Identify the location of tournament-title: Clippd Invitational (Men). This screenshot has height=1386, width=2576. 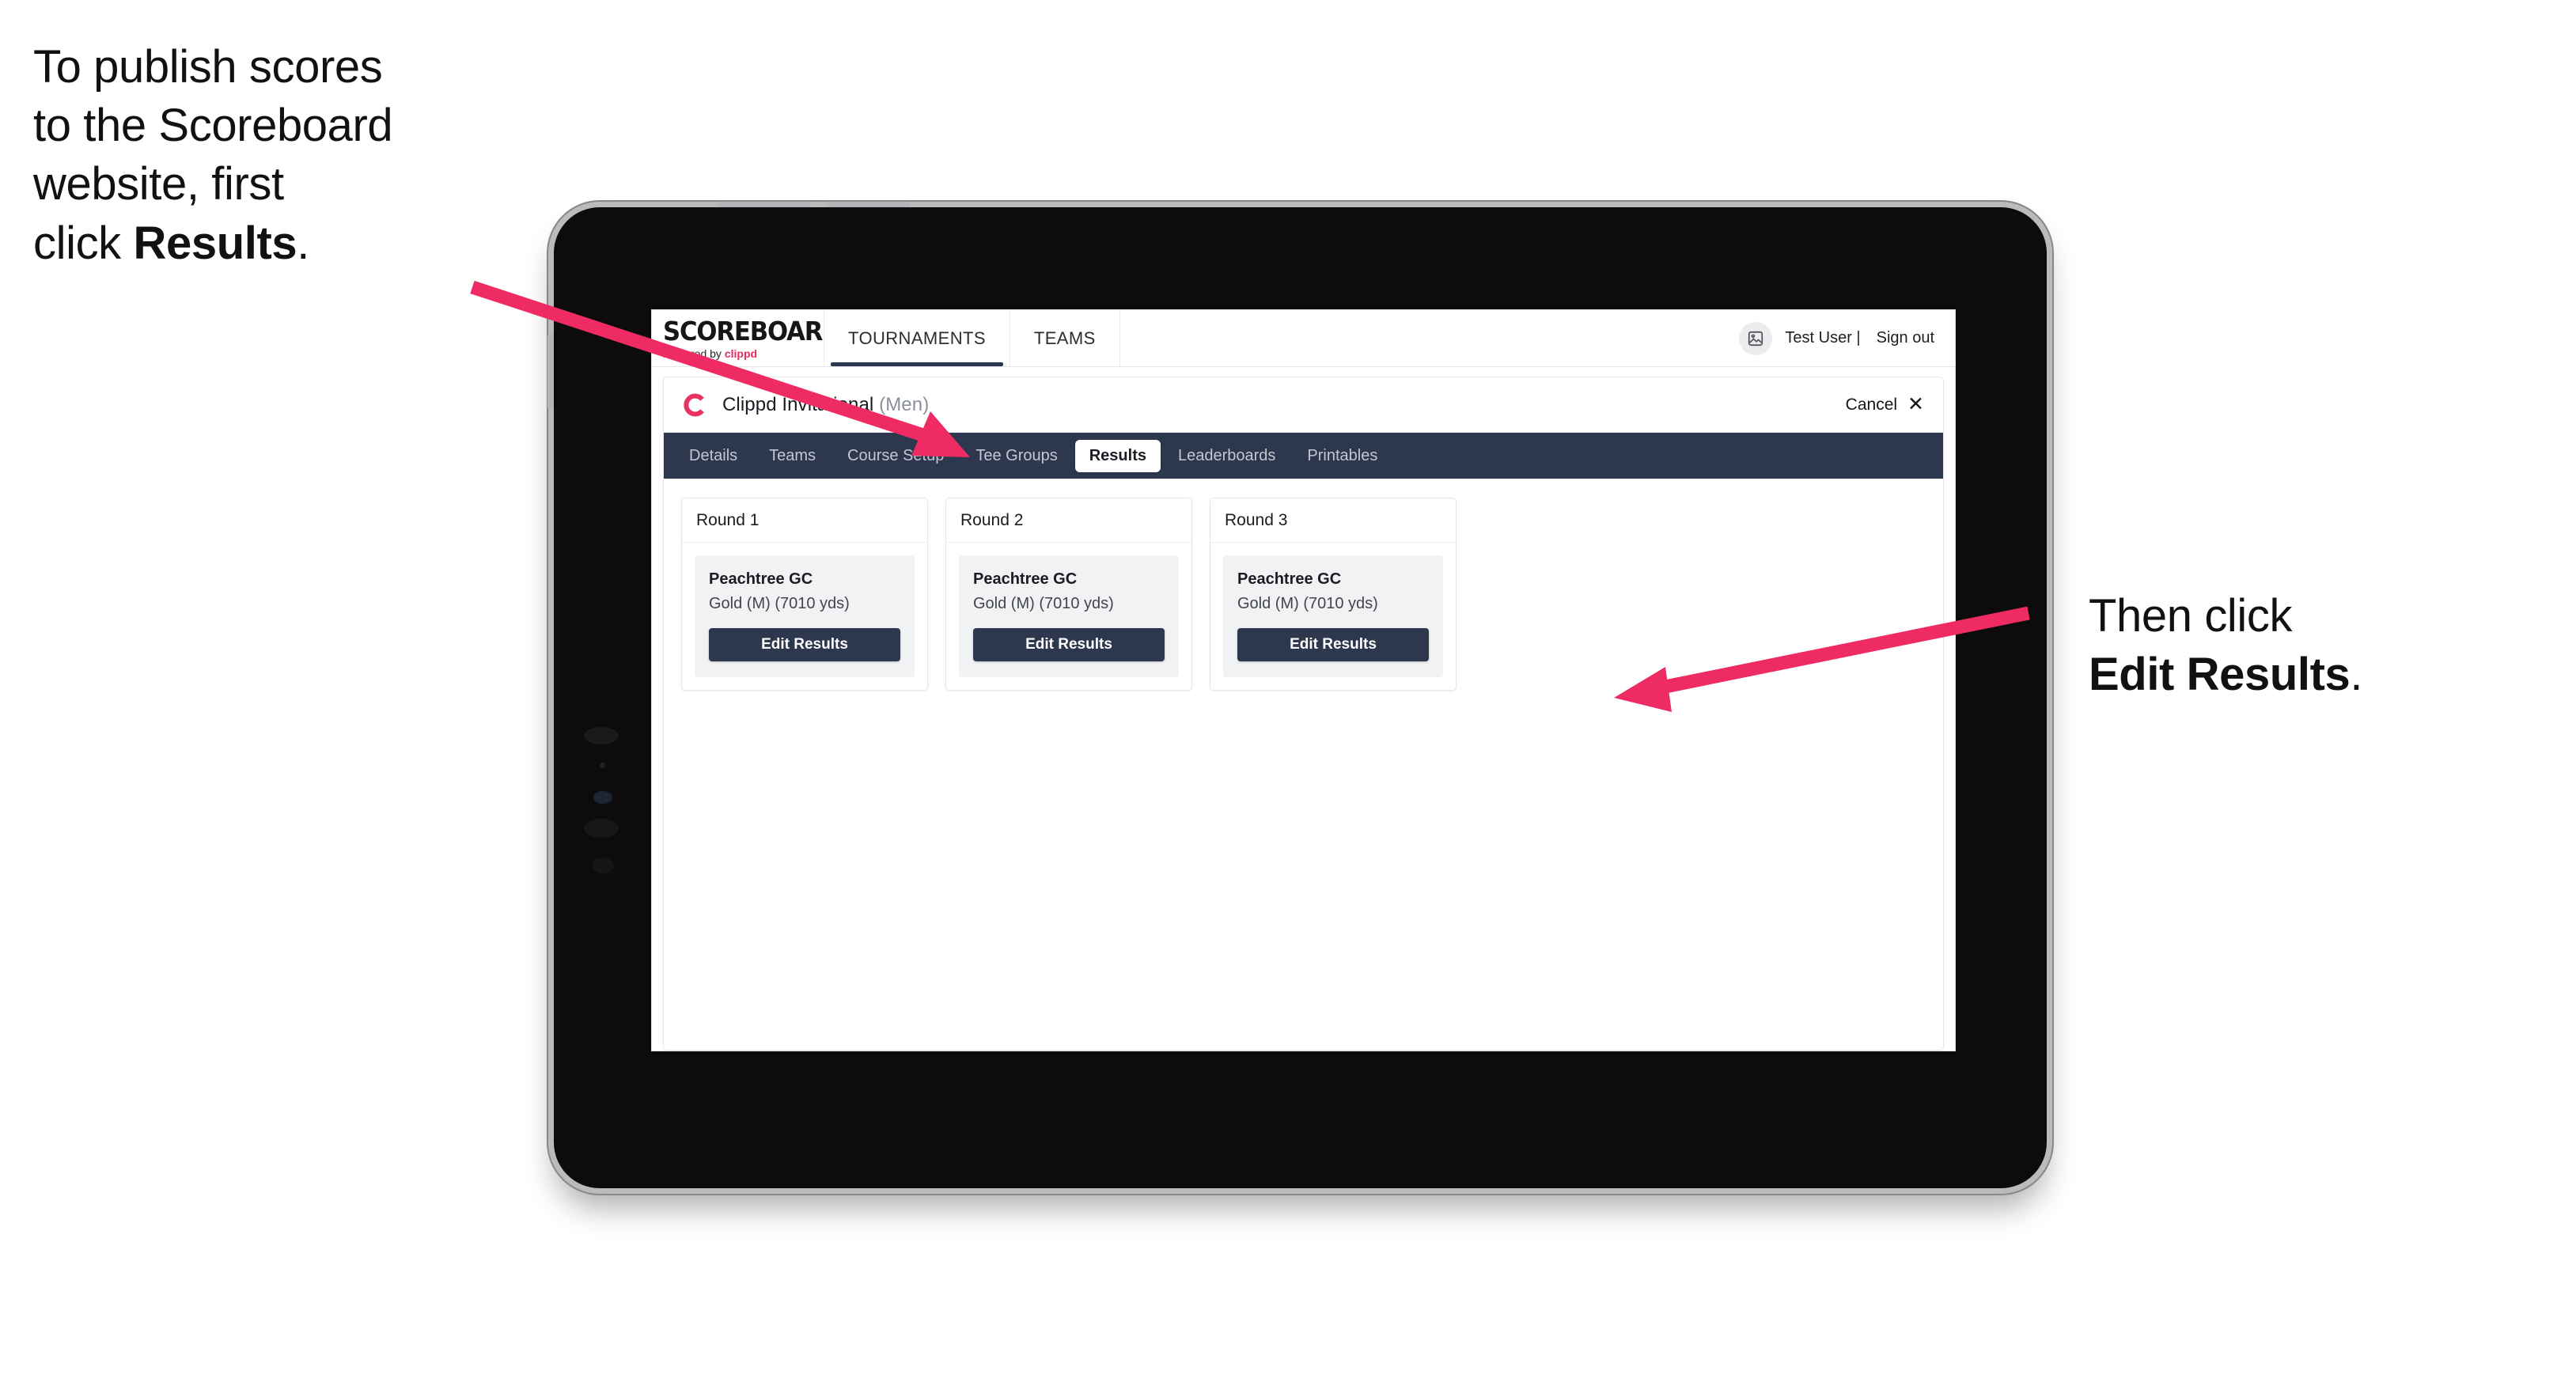
(825, 405).